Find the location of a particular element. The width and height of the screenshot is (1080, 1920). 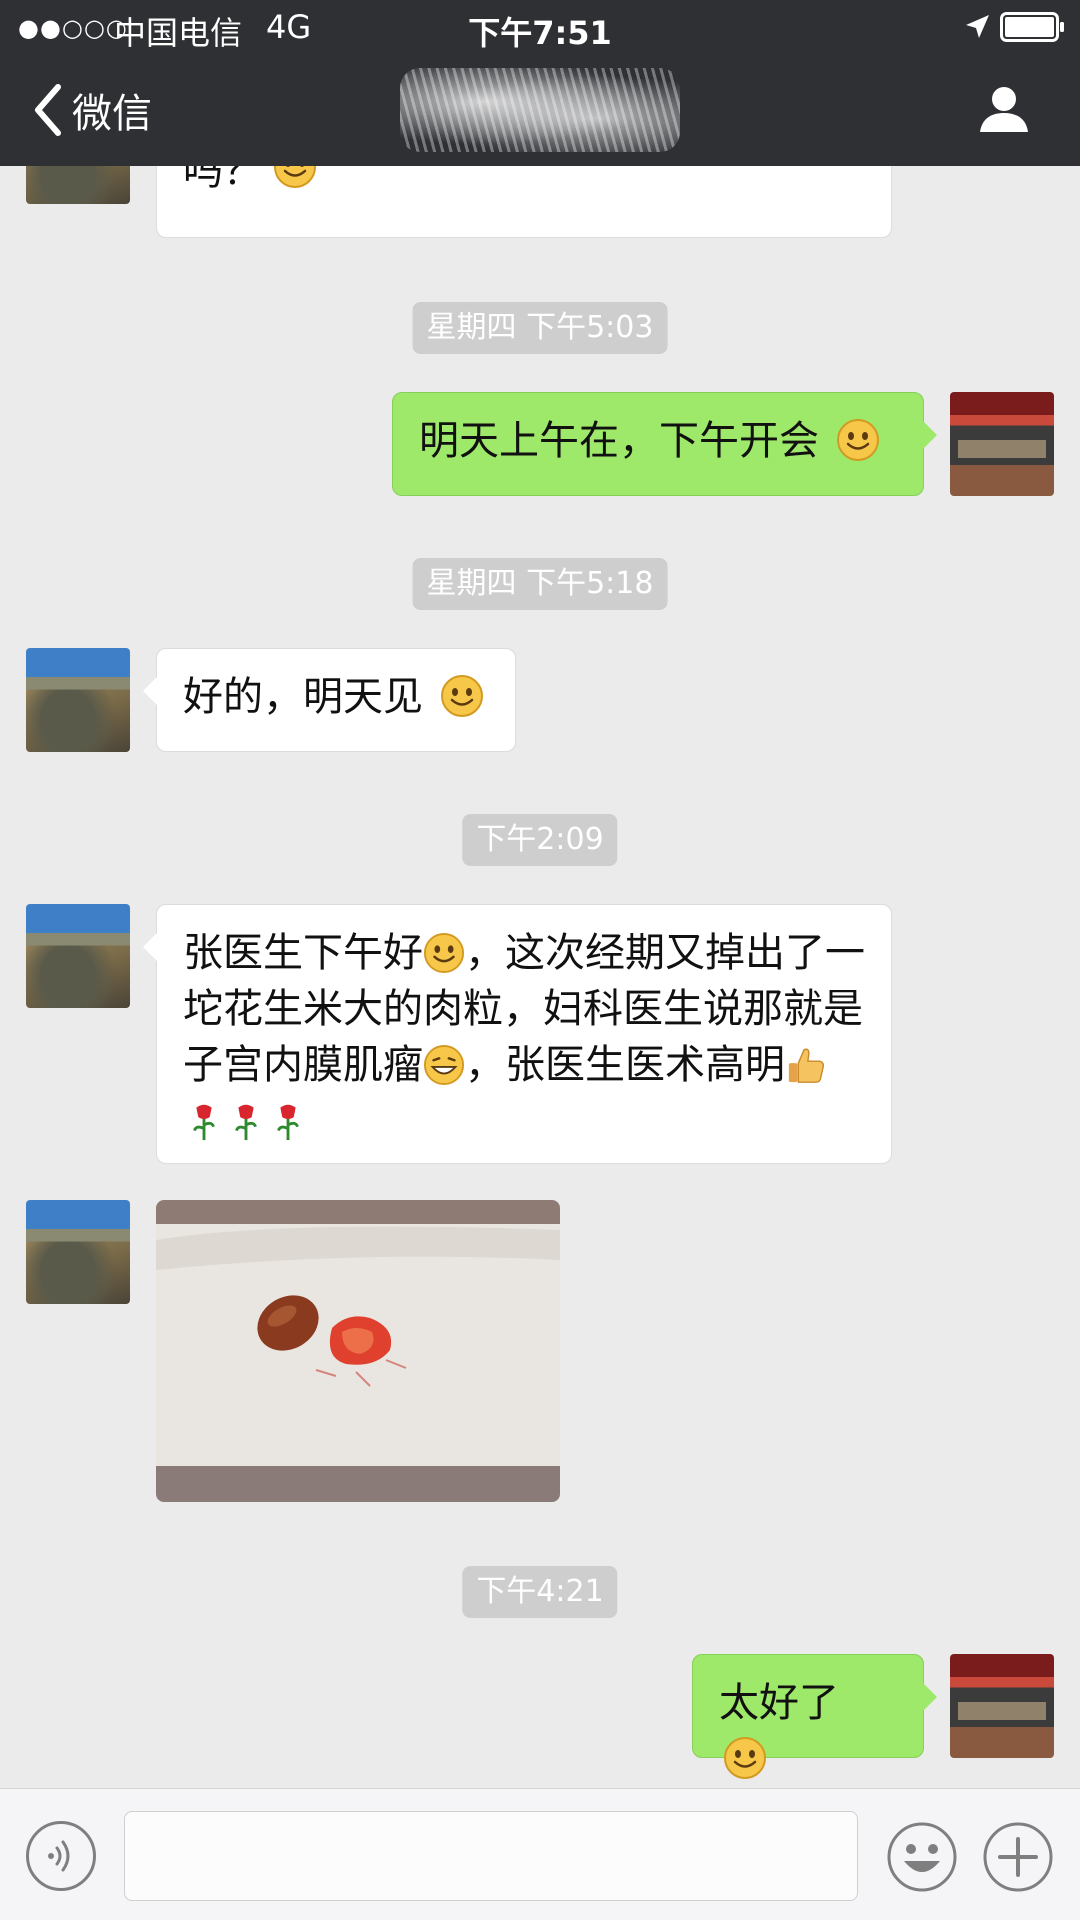

back-button: 微信 is located at coordinates (91, 110).